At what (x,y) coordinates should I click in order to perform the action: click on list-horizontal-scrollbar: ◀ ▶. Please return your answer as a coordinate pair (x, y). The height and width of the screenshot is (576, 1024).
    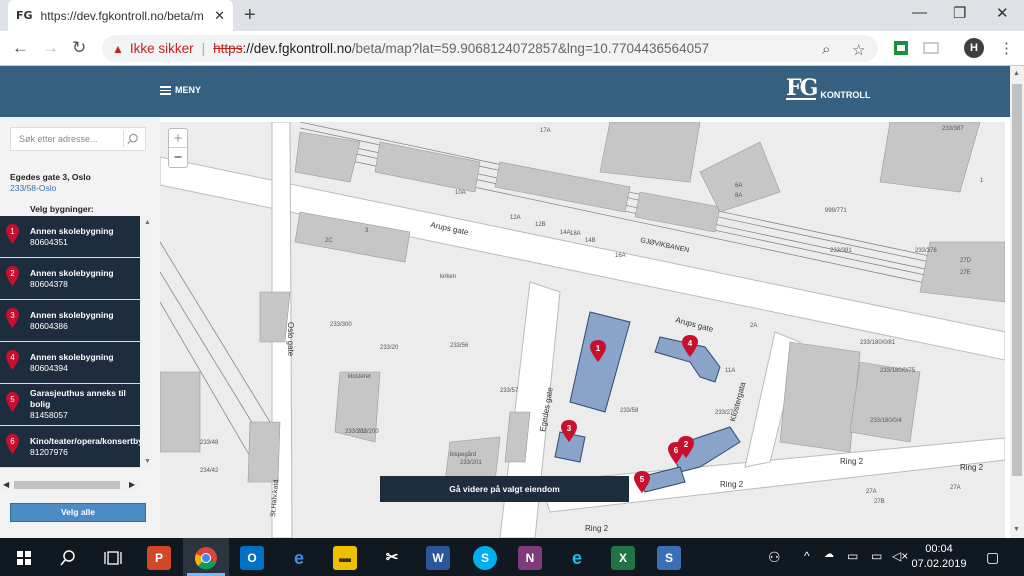
    Looking at the image, I should click on (70, 485).